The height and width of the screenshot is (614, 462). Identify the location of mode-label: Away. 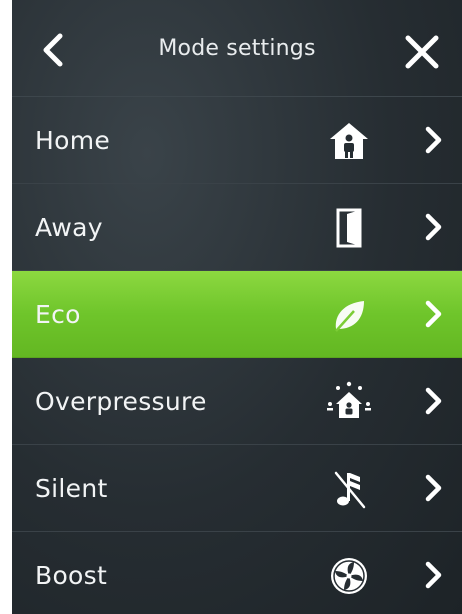
(69, 227).